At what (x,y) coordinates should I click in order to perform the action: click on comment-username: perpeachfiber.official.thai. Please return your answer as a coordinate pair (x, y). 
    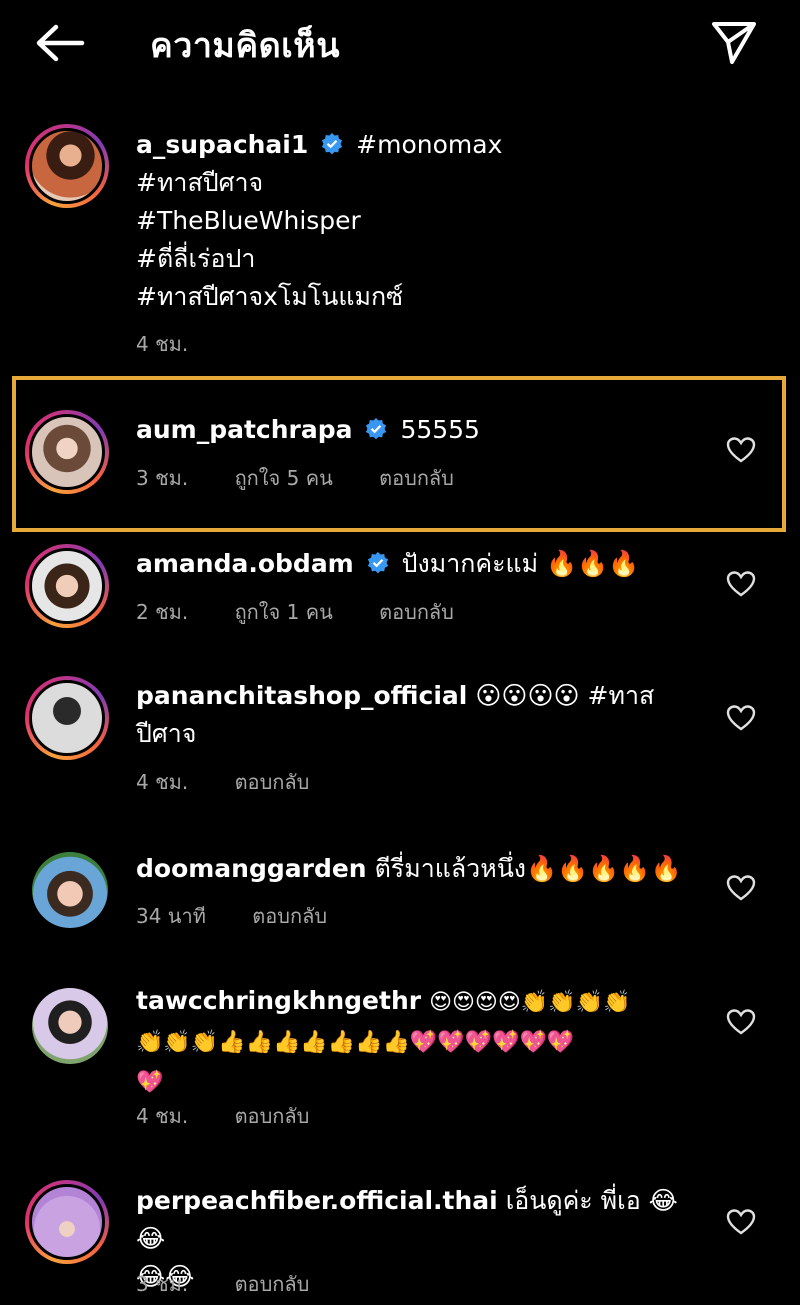
    Looking at the image, I should click on (317, 1200).